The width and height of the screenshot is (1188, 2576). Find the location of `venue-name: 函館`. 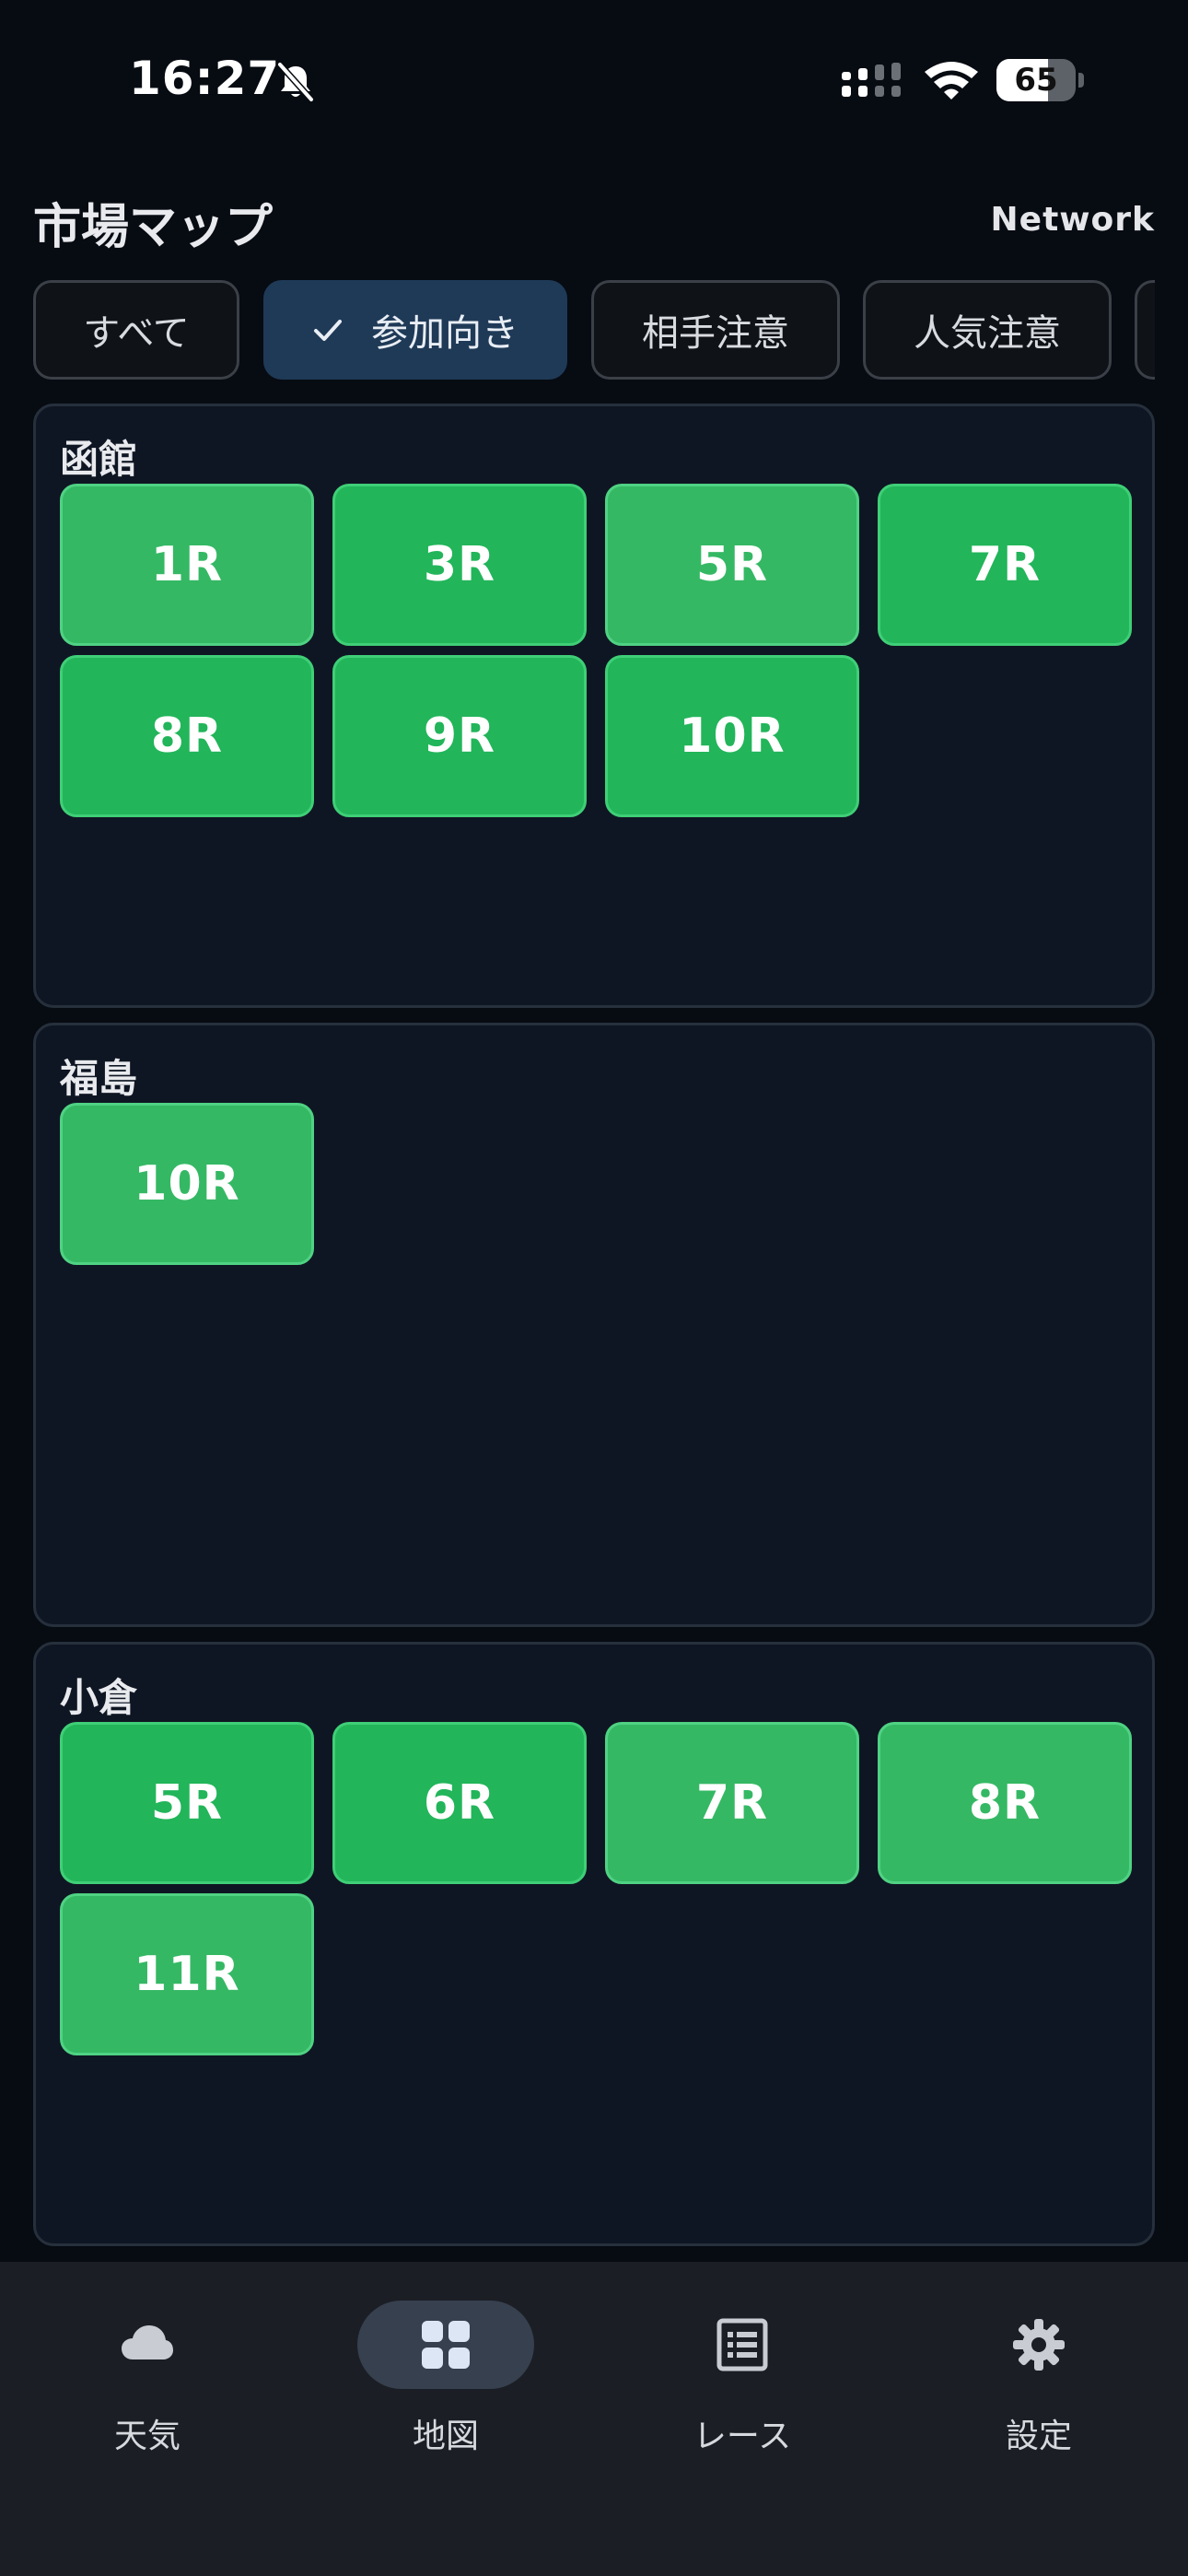

venue-name: 函館 is located at coordinates (99, 459).